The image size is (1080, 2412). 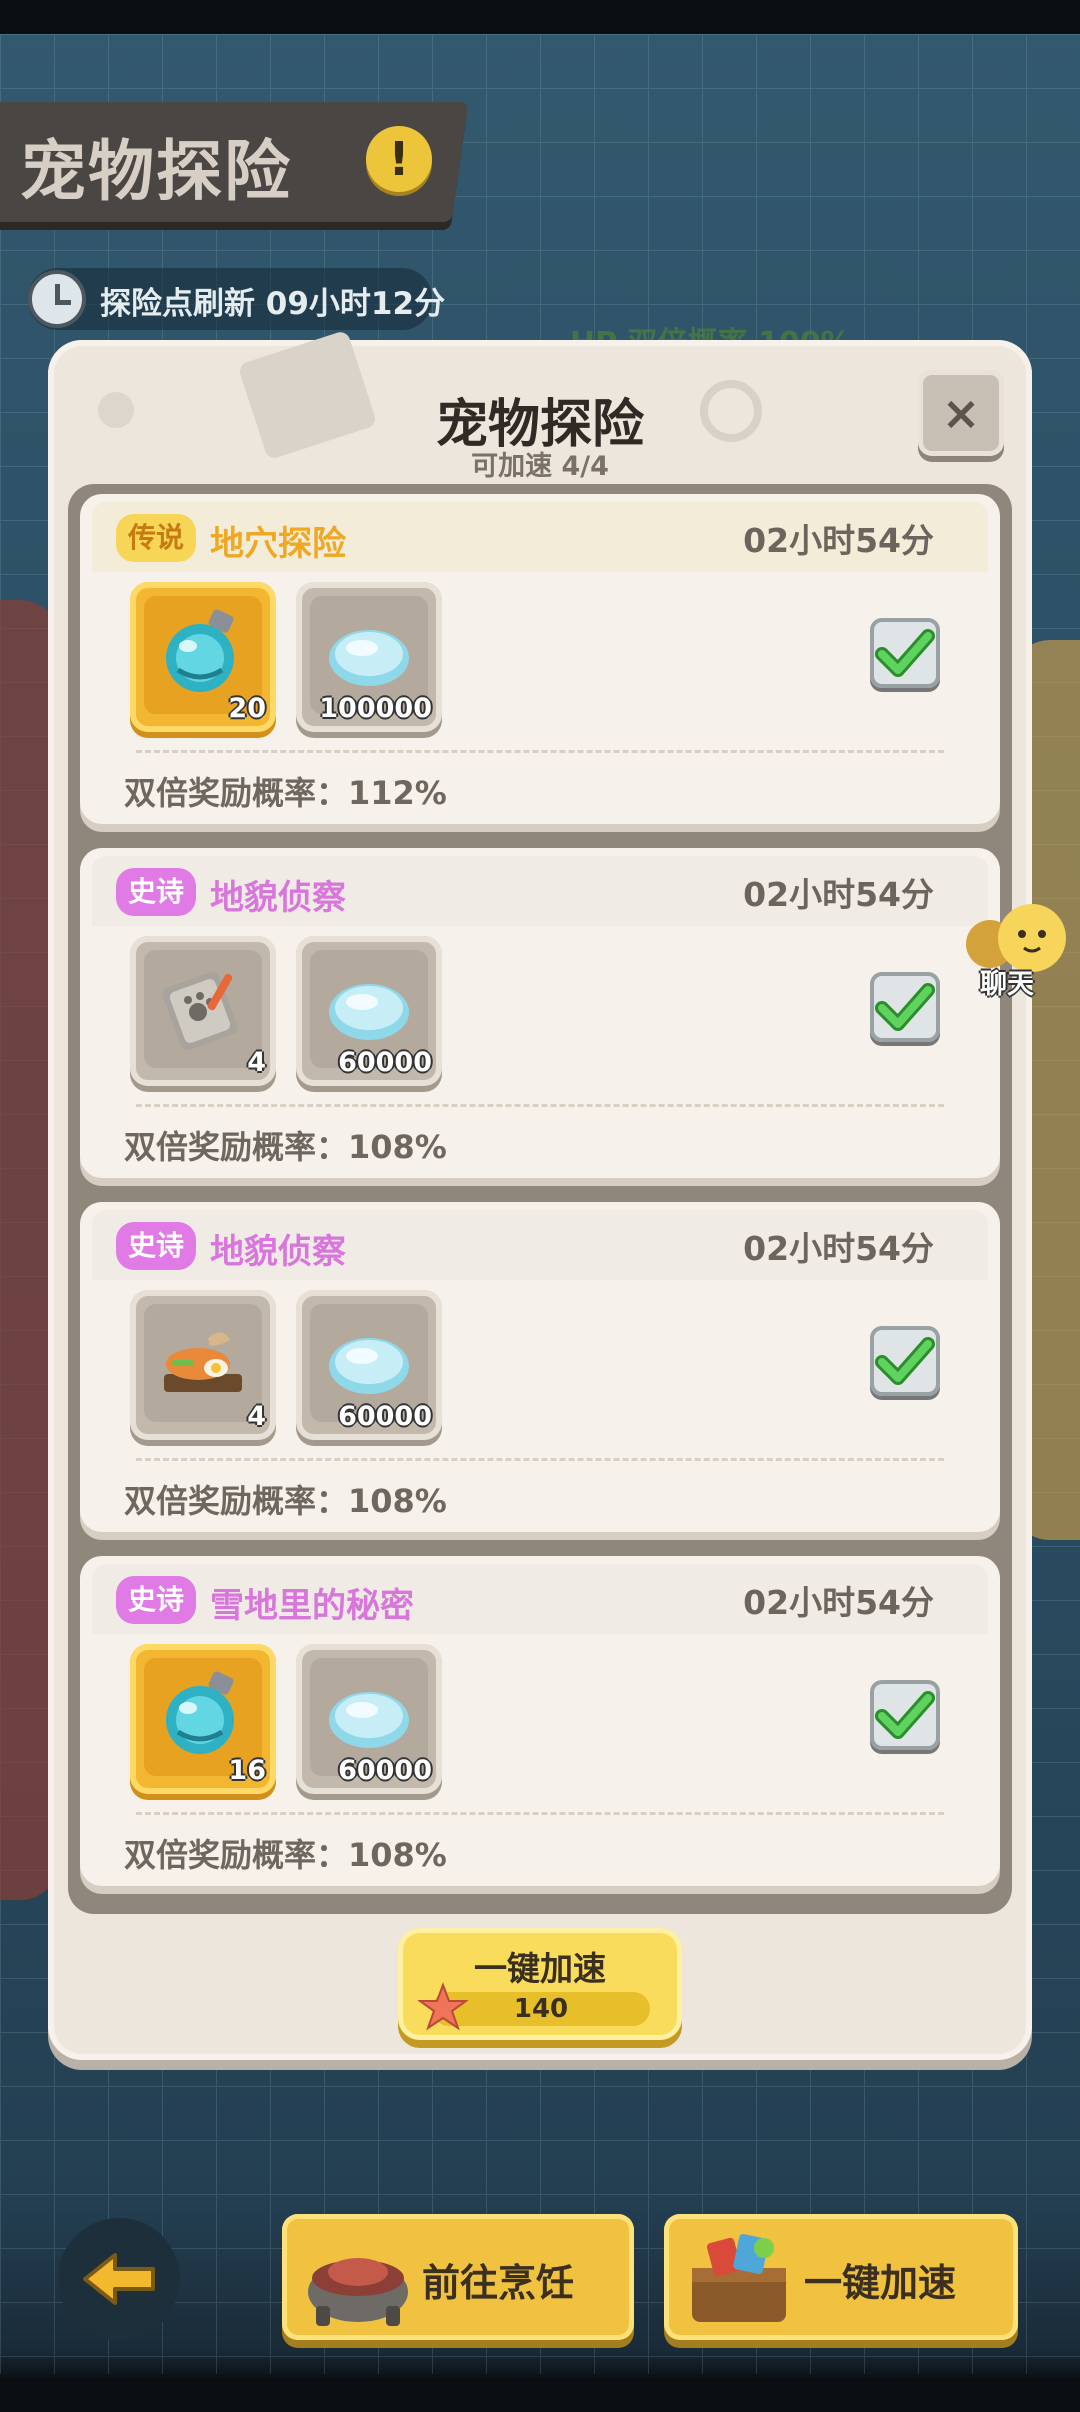 What do you see at coordinates (540, 466) in the screenshot?
I see `speedup-count: 可加速 4/4` at bounding box center [540, 466].